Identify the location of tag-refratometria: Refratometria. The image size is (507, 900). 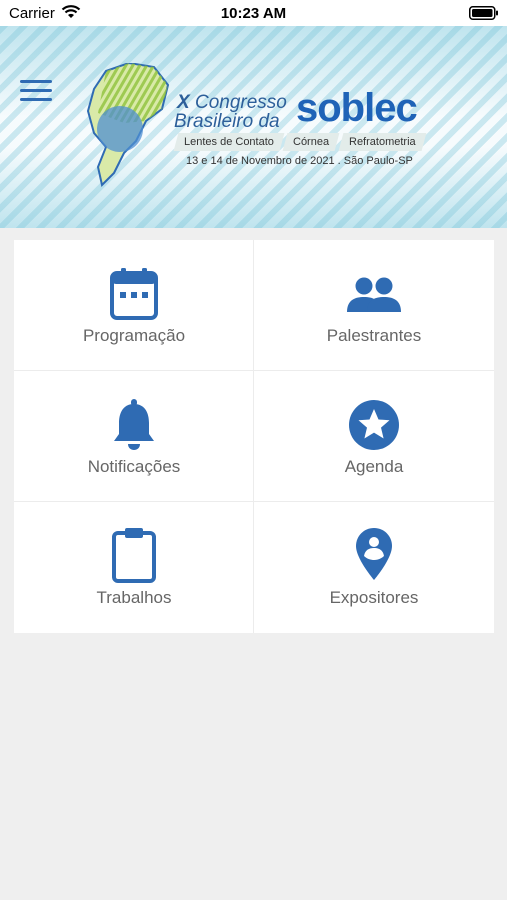
(382, 142).